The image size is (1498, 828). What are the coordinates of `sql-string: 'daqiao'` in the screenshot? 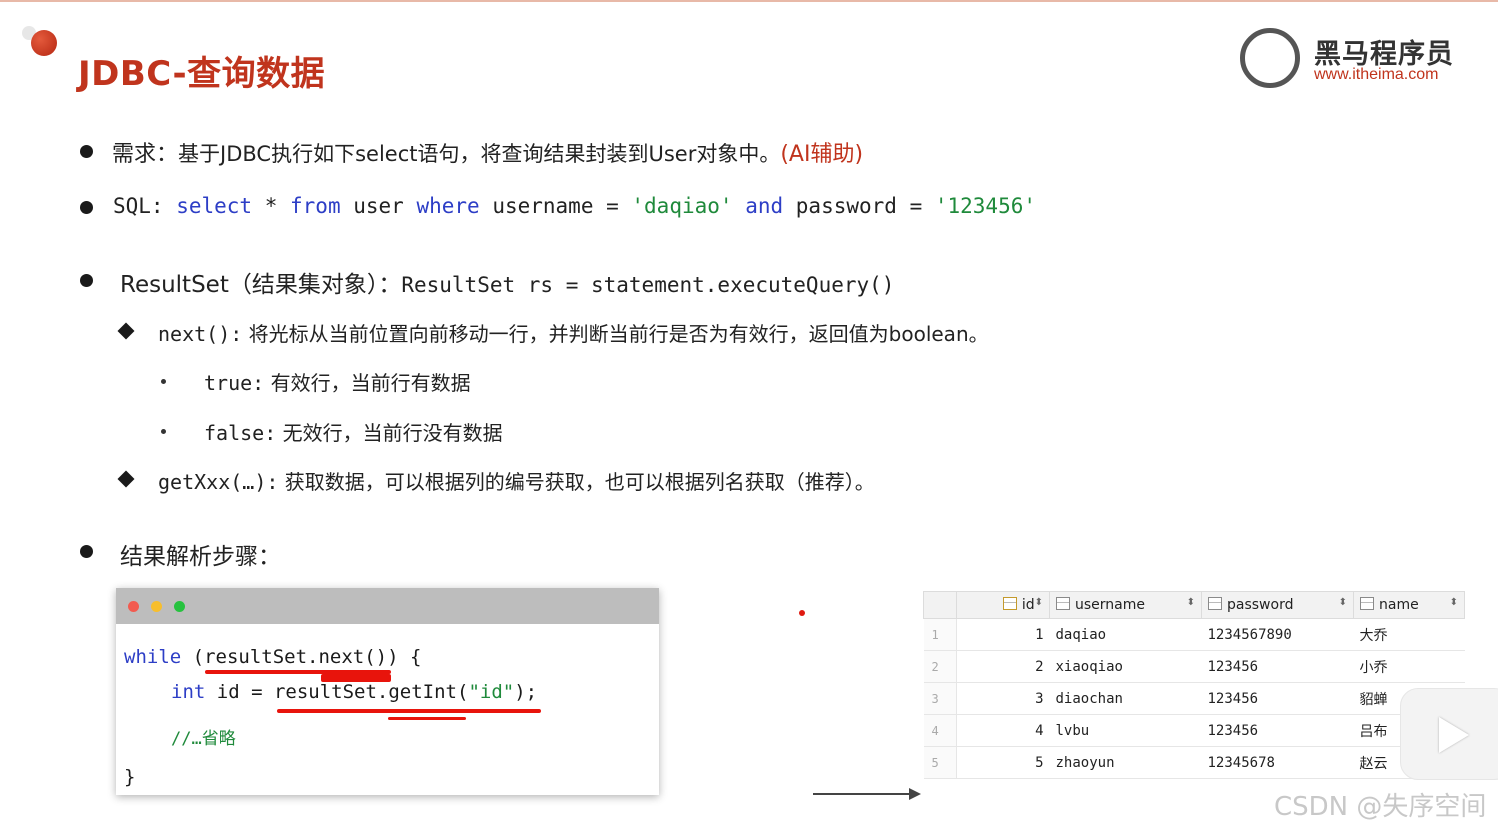 It's located at (682, 206).